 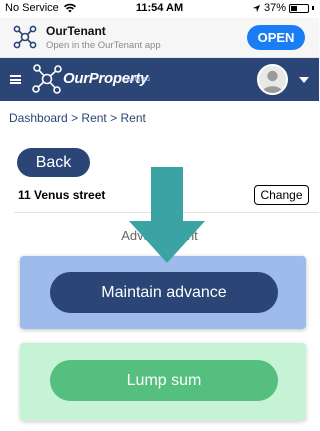 I want to click on breadcrumb-current: Rent, so click(x=133, y=118).